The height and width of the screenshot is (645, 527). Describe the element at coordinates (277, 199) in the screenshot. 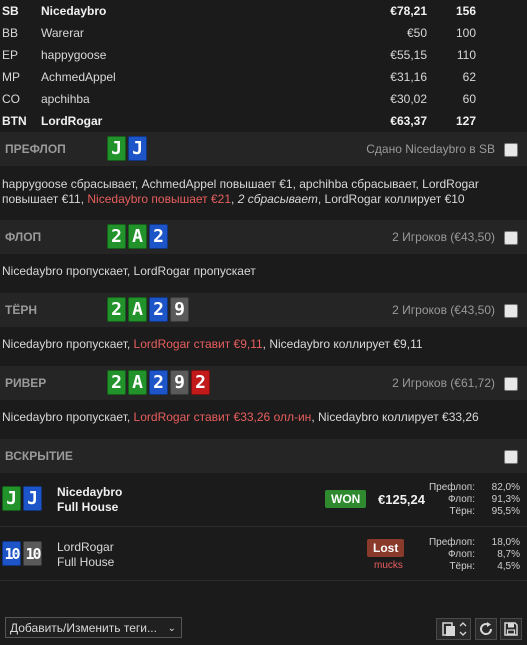

I see `folds-summary: 2 сбрасывает` at that location.